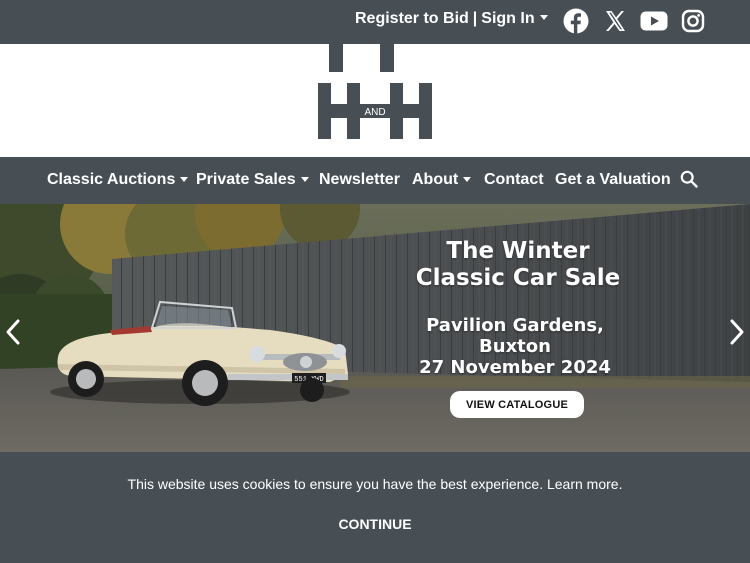 The height and width of the screenshot is (563, 750). I want to click on nav-label: Newsletter, so click(359, 179).